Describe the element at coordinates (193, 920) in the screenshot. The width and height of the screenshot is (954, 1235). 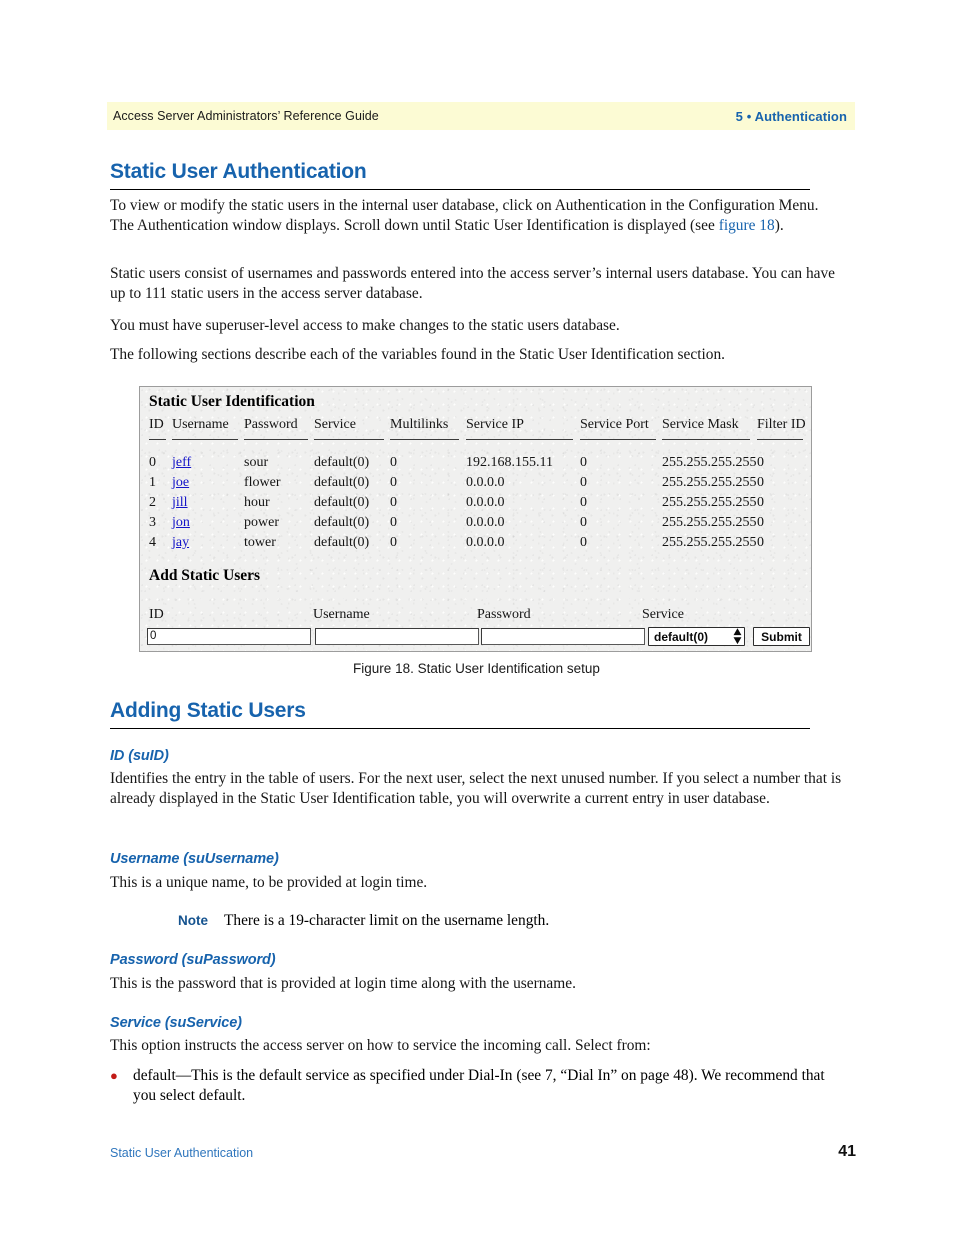
I see `note-label: Note` at that location.